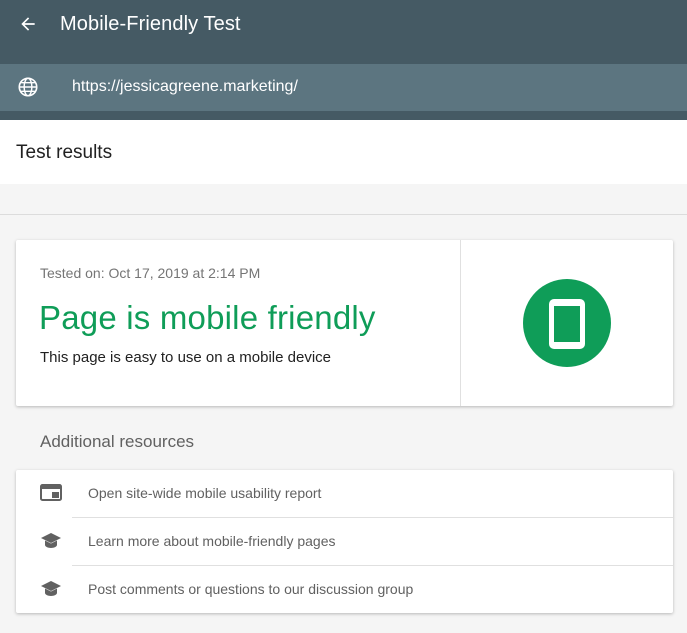 The height and width of the screenshot is (633, 687). I want to click on results-title: Test results, so click(64, 152).